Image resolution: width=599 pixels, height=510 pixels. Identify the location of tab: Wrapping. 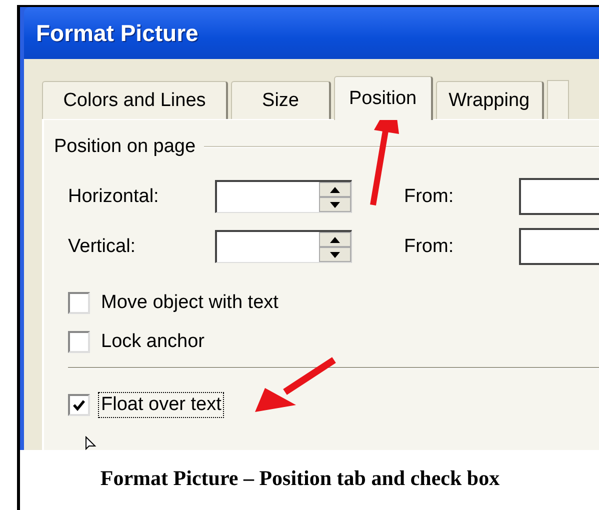
(490, 100).